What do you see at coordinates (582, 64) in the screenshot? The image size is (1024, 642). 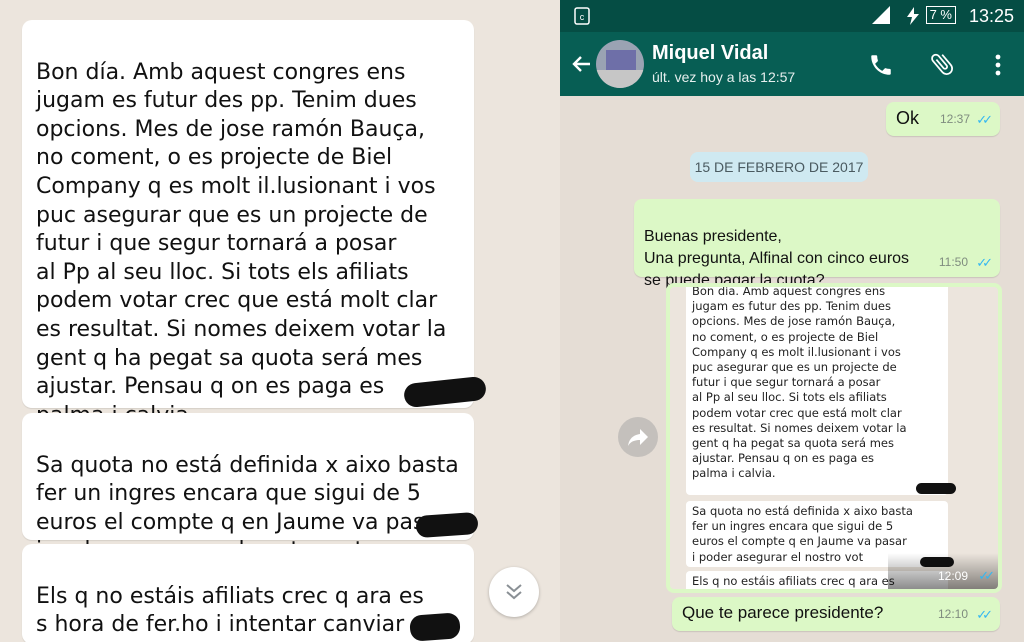 I see `back-arrow-icon` at bounding box center [582, 64].